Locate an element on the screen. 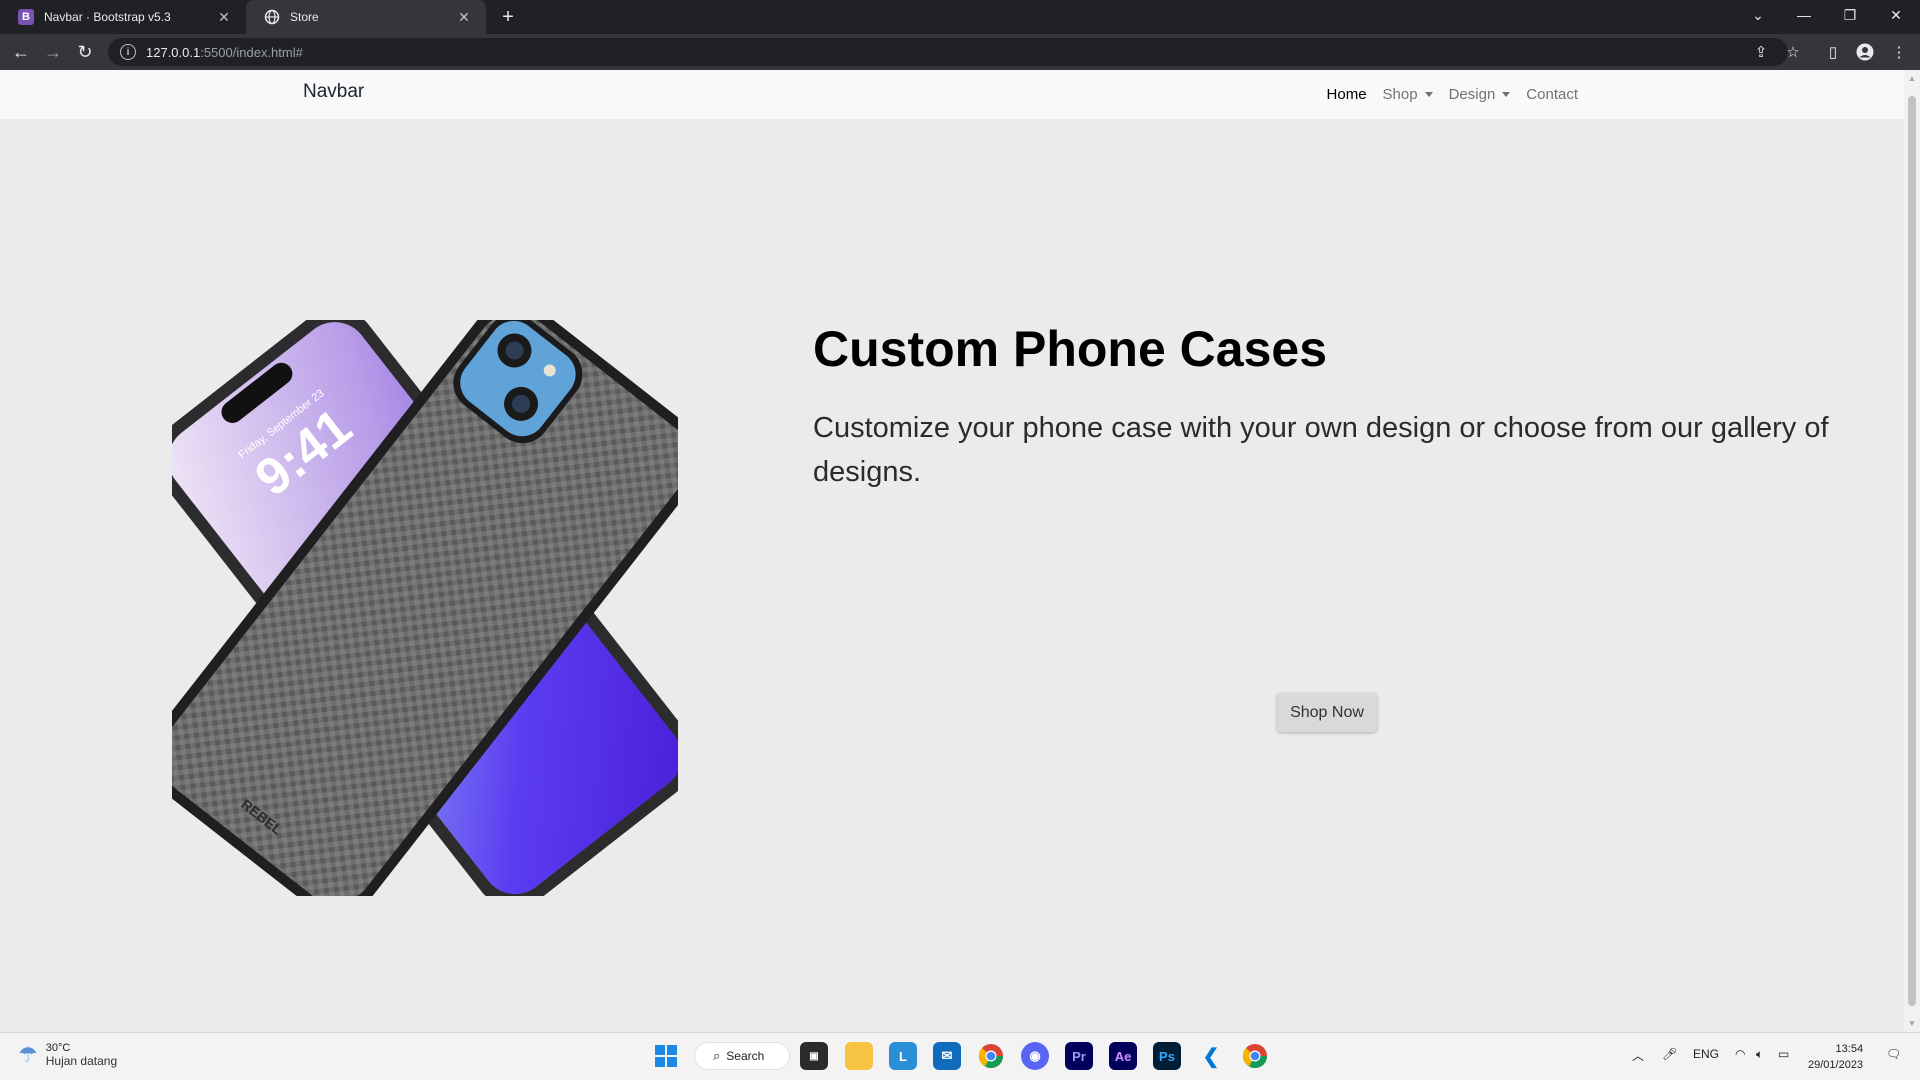 This screenshot has width=1920, height=1080. notification-icon: 🗨︎ is located at coordinates (1893, 1054).